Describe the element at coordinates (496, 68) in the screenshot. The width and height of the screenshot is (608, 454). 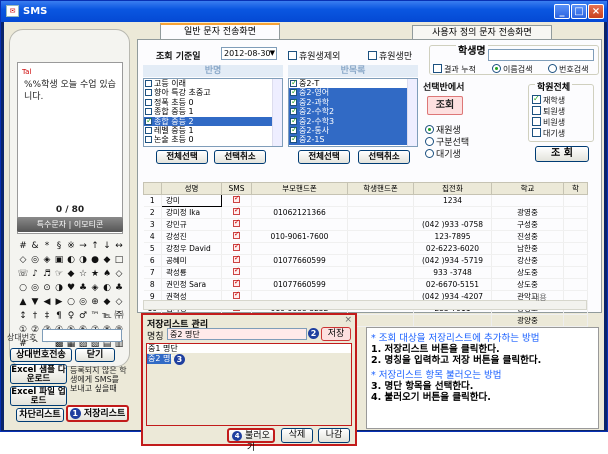
I see `name-search-dot` at that location.